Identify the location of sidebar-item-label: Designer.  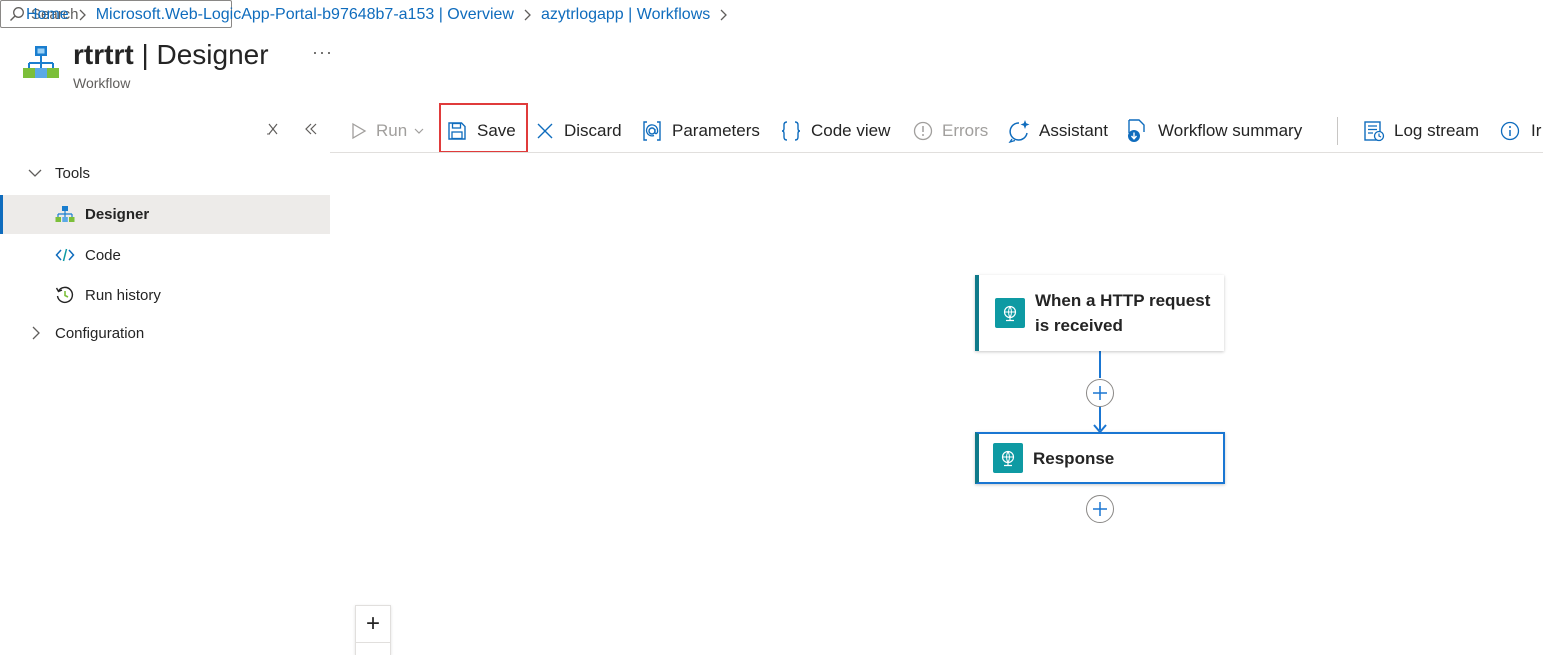
(117, 214).